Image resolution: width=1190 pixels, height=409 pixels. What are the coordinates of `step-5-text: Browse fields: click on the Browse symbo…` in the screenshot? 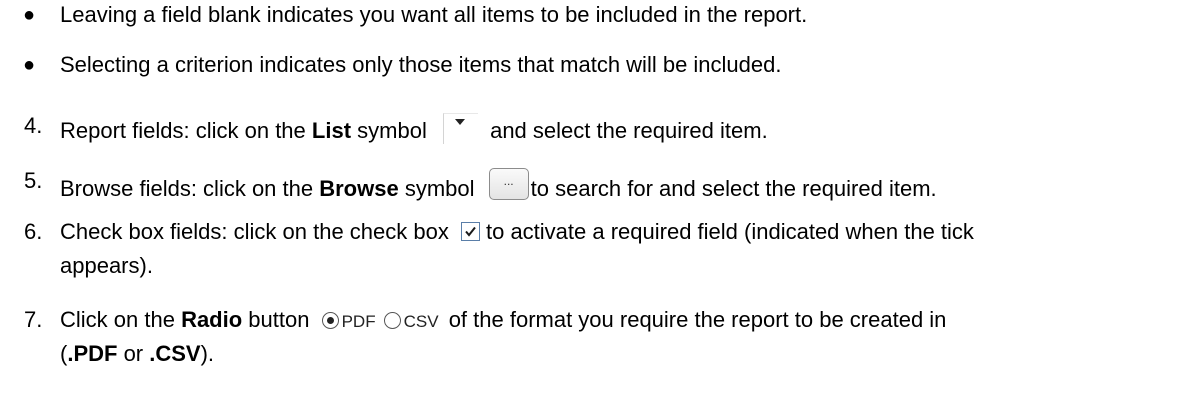 It's located at (498, 185).